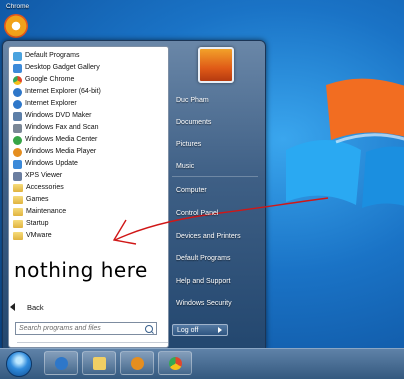 Image resolution: width=404 pixels, height=379 pixels. What do you see at coordinates (12, 307) in the screenshot?
I see `back-arrow-icon` at bounding box center [12, 307].